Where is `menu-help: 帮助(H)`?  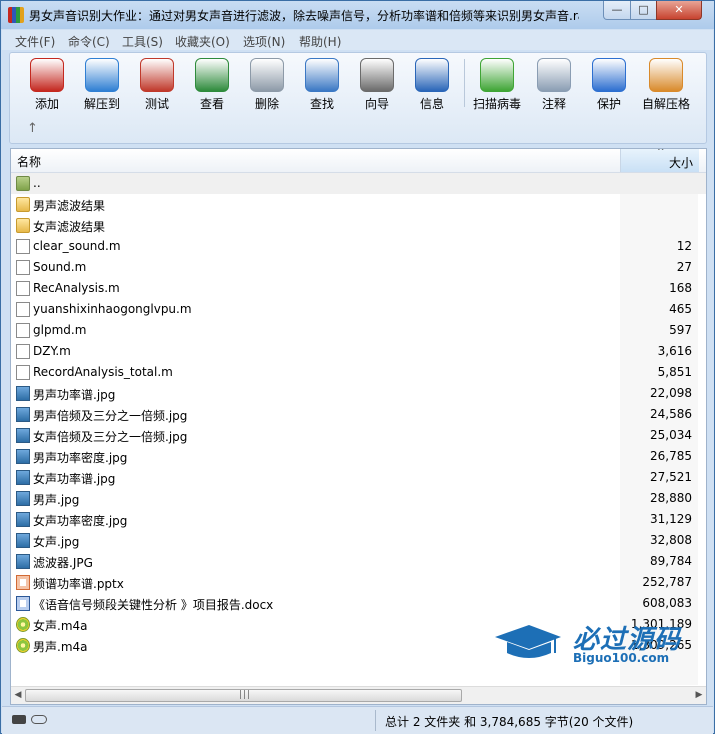
menu-help: 帮助(H) is located at coordinates (320, 41).